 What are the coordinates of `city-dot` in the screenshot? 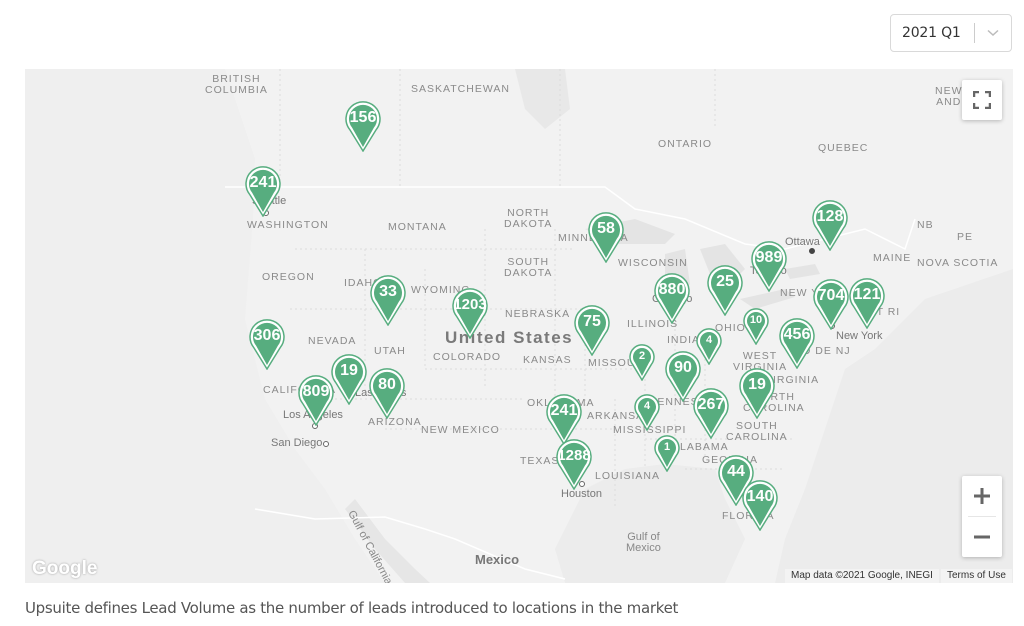 It's located at (326, 444).